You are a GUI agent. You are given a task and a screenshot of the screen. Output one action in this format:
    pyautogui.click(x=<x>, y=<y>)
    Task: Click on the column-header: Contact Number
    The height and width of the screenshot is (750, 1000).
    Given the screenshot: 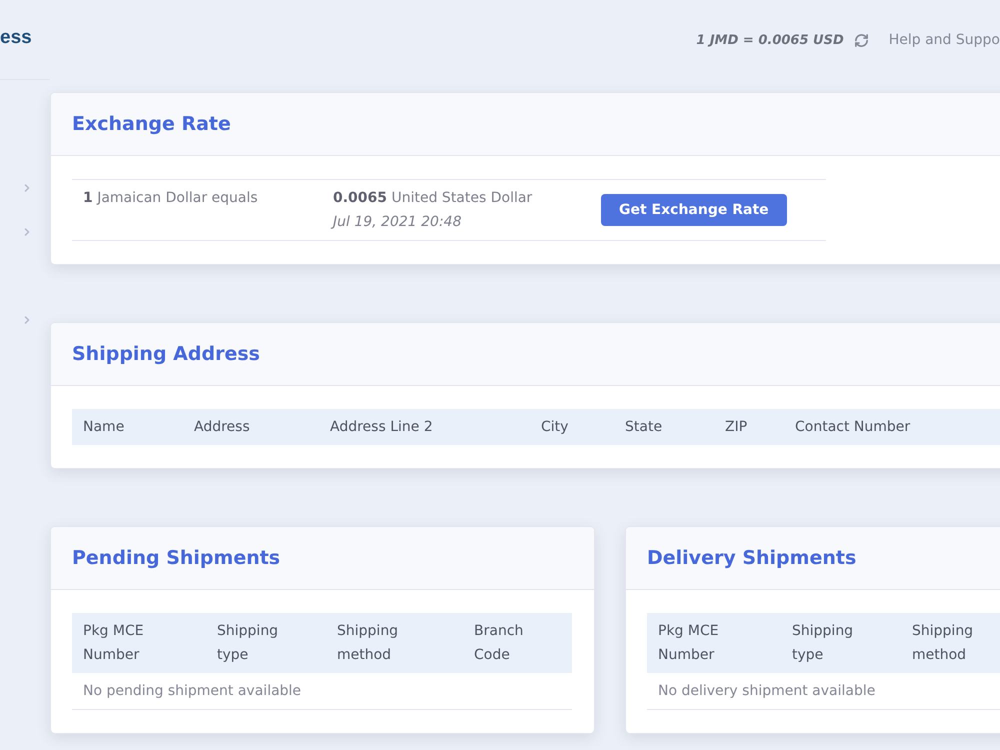 What is the action you would take?
    pyautogui.click(x=853, y=427)
    